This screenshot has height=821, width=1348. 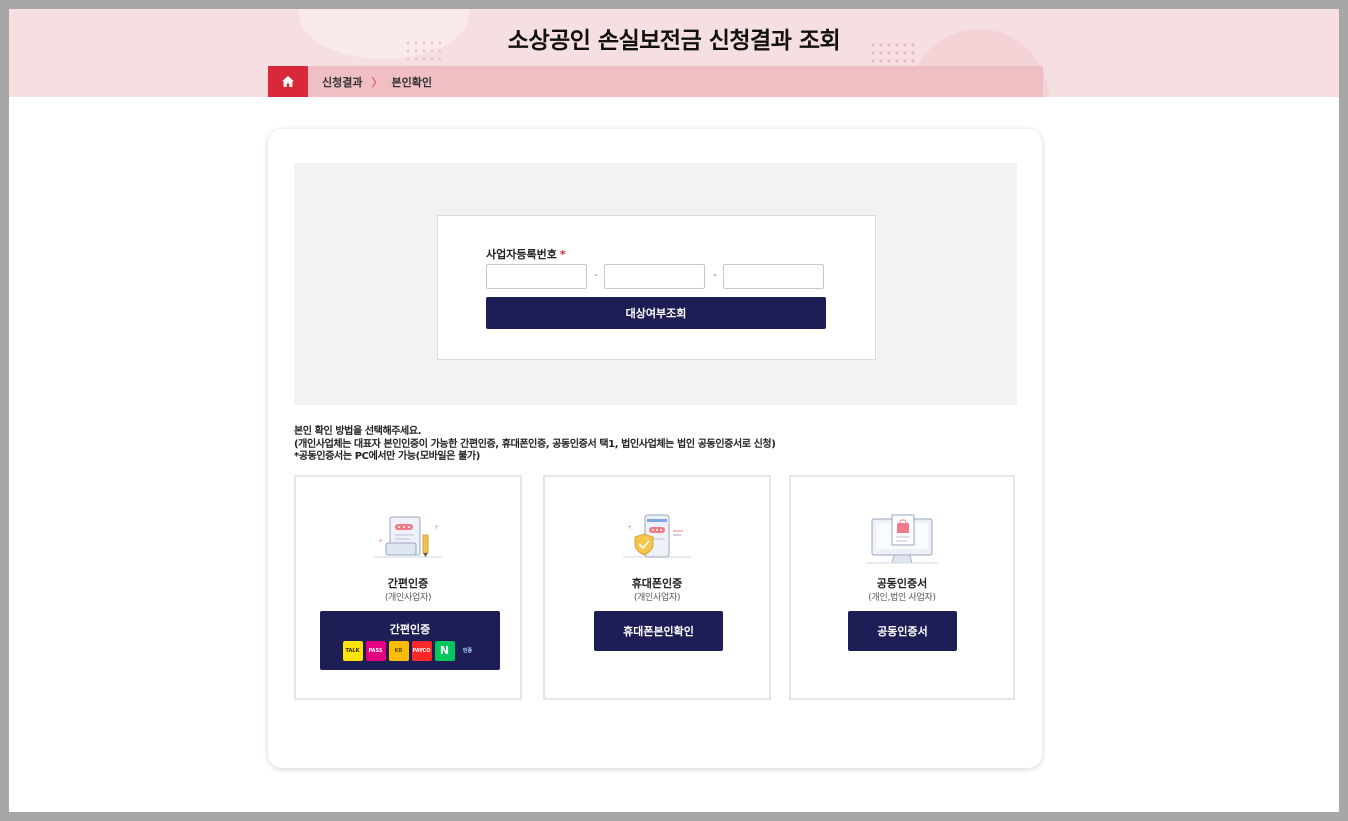 I want to click on breadcrumb-item-verify: 본인확인, so click(x=411, y=82).